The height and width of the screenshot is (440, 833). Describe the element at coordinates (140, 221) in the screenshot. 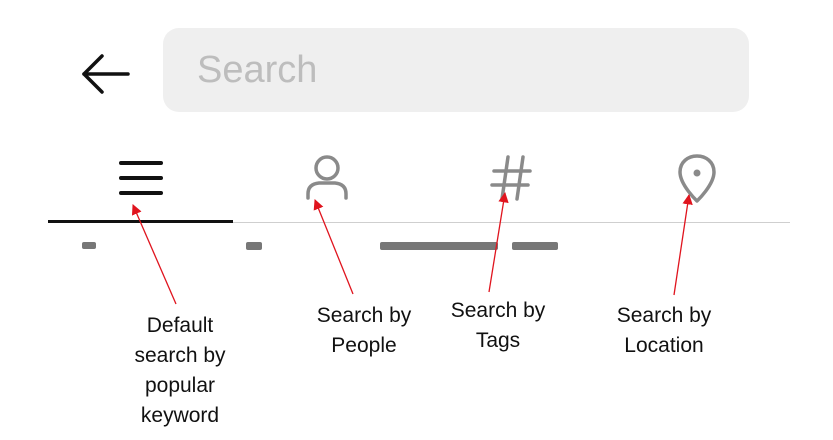

I see `tab-active-indicator` at that location.